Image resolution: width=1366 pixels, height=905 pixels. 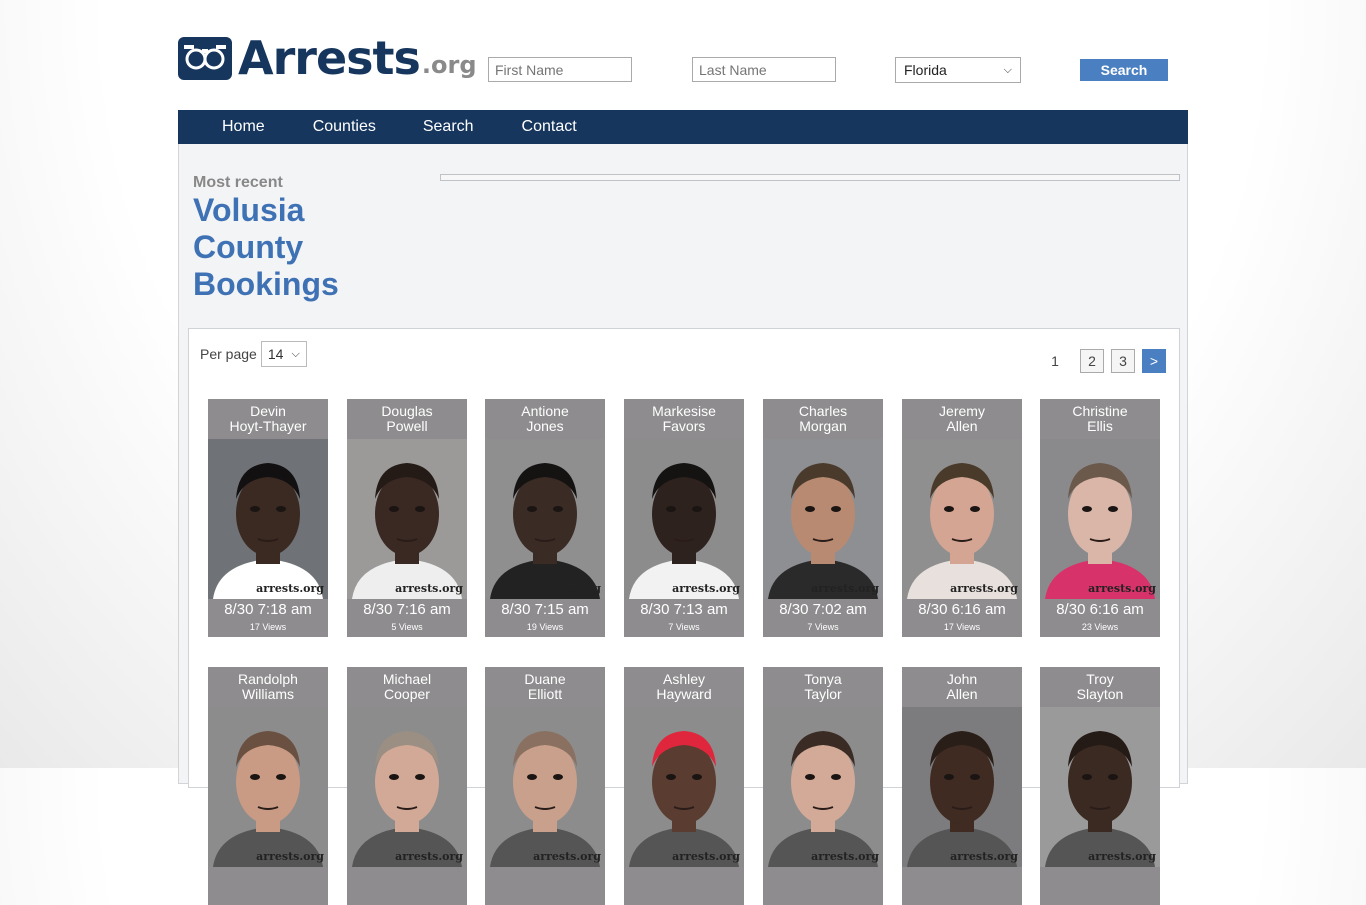 What do you see at coordinates (958, 70) in the screenshot?
I see `state-select: Florida ⌵` at bounding box center [958, 70].